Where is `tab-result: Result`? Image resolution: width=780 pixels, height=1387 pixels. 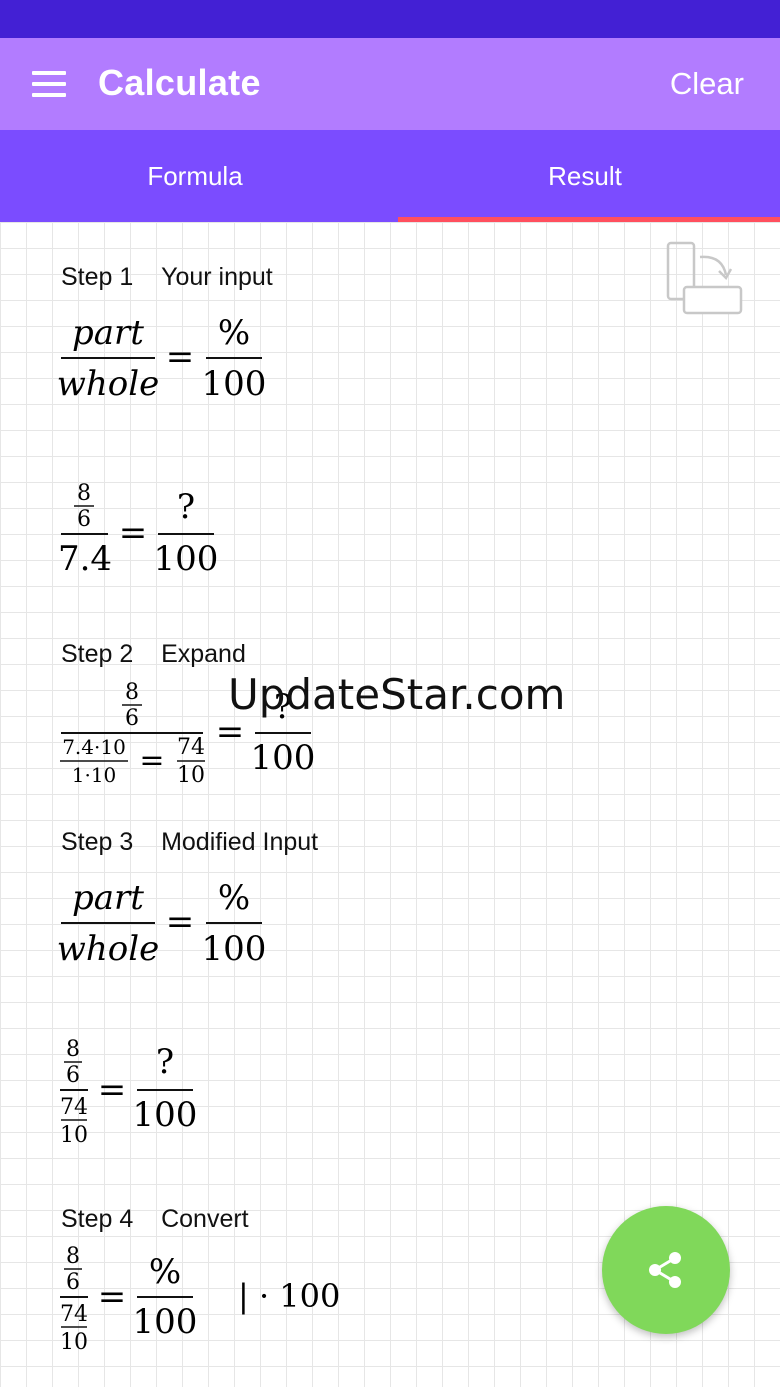 tab-result: Result is located at coordinates (585, 176).